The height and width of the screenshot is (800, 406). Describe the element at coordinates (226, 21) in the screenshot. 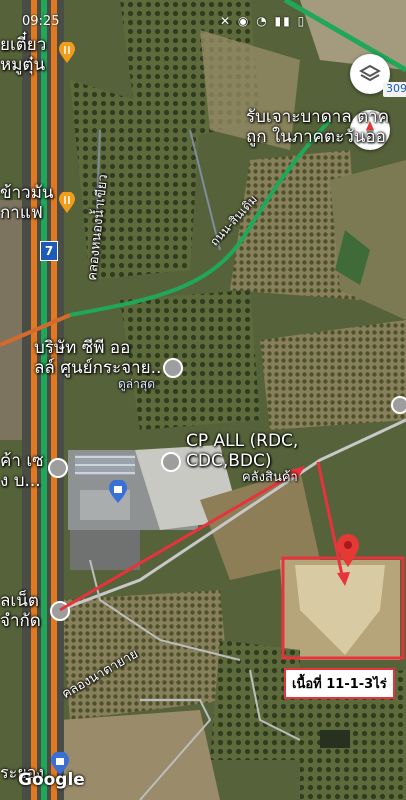

I see `mute-icon: ✕` at that location.